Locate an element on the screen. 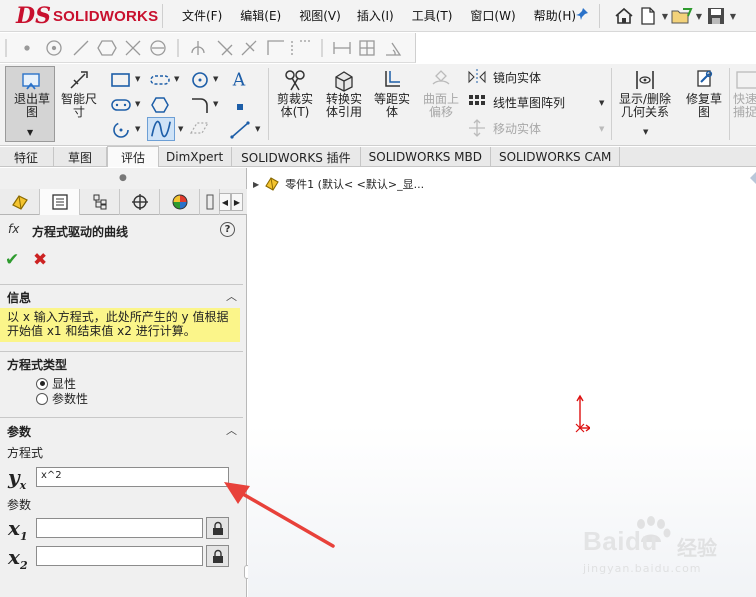 Image resolution: width=756 pixels, height=597 pixels. tab-solidworks-cam: SOLIDWORKS CAM is located at coordinates (556, 157).